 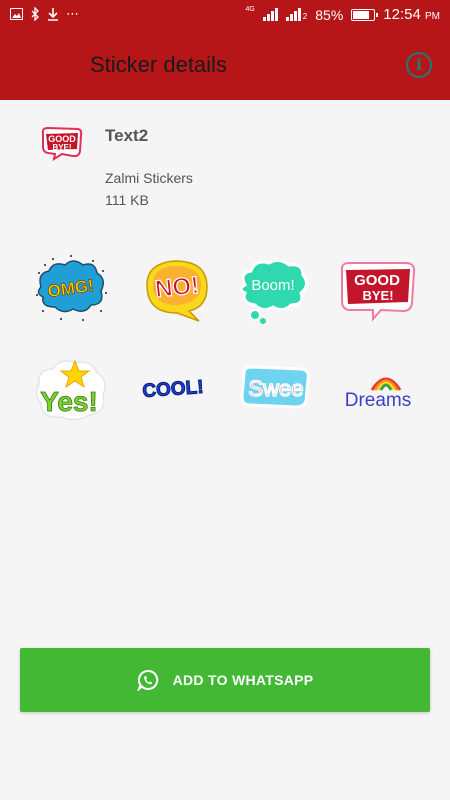 What do you see at coordinates (378, 400) in the screenshot?
I see `sticker-dreams-text: Dreams` at bounding box center [378, 400].